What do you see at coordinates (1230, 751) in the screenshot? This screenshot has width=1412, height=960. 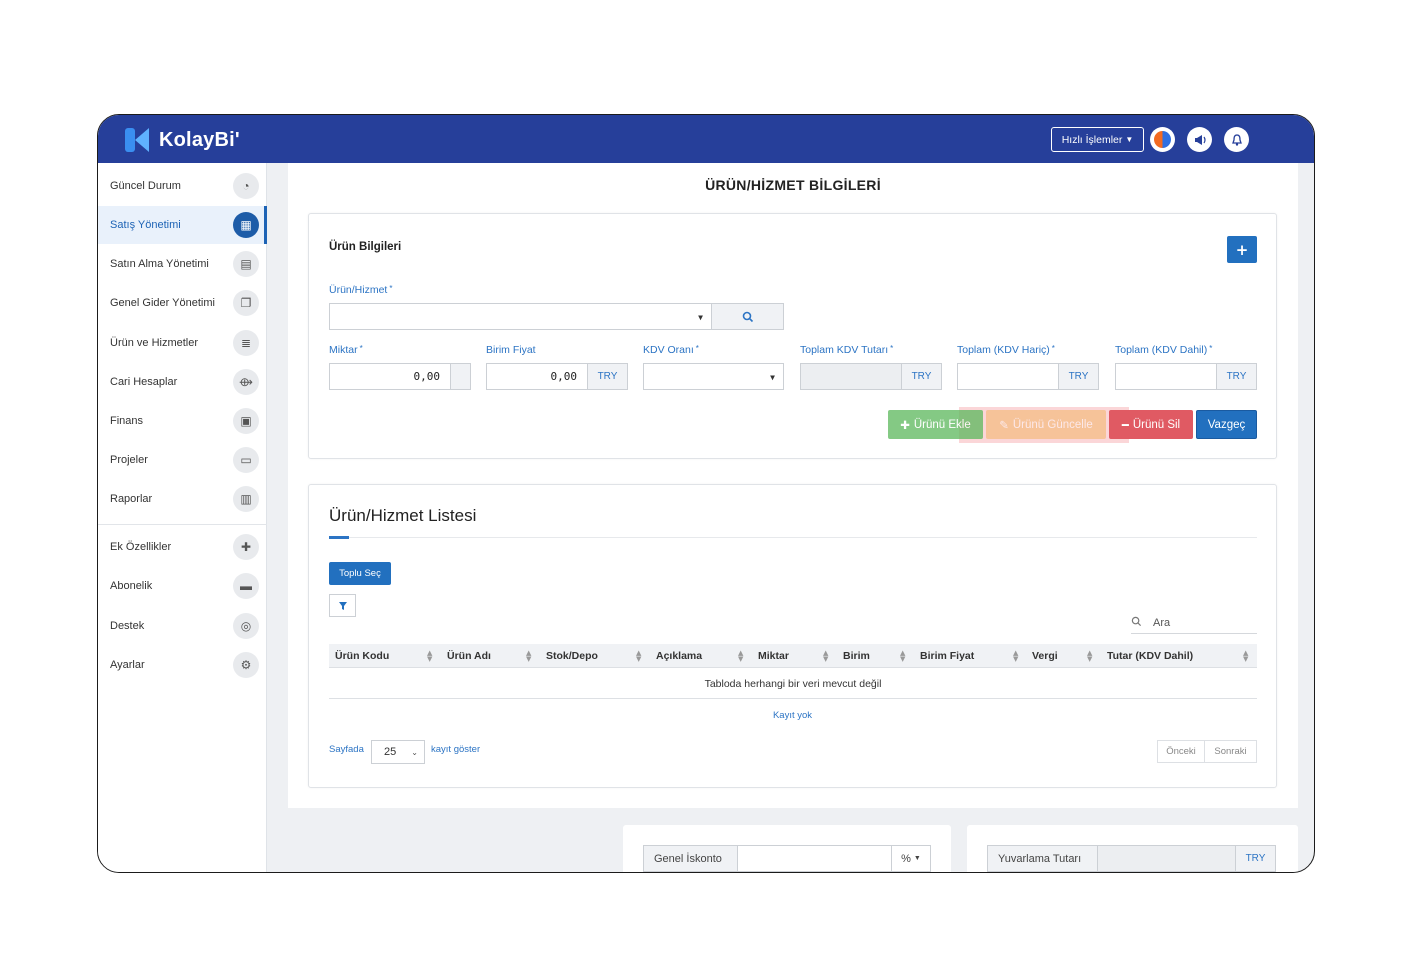 I see `next-page-button: Sonraki` at bounding box center [1230, 751].